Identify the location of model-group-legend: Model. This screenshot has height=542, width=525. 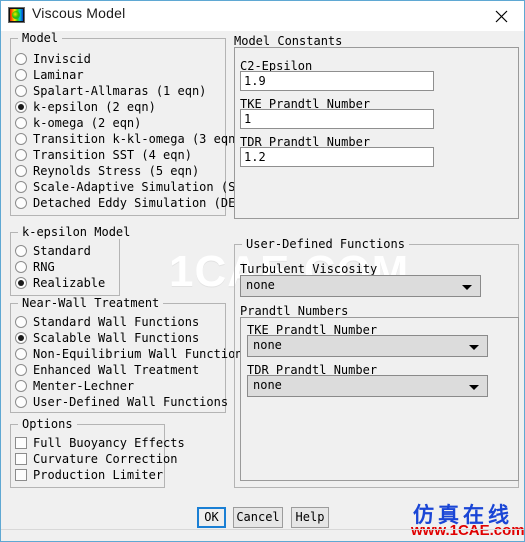
(40, 38).